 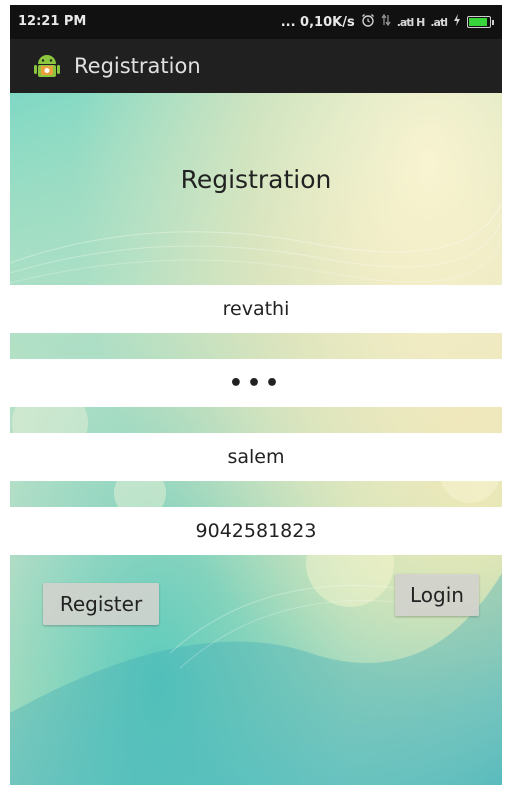 I want to click on action-bar-title: Registration, so click(x=137, y=66).